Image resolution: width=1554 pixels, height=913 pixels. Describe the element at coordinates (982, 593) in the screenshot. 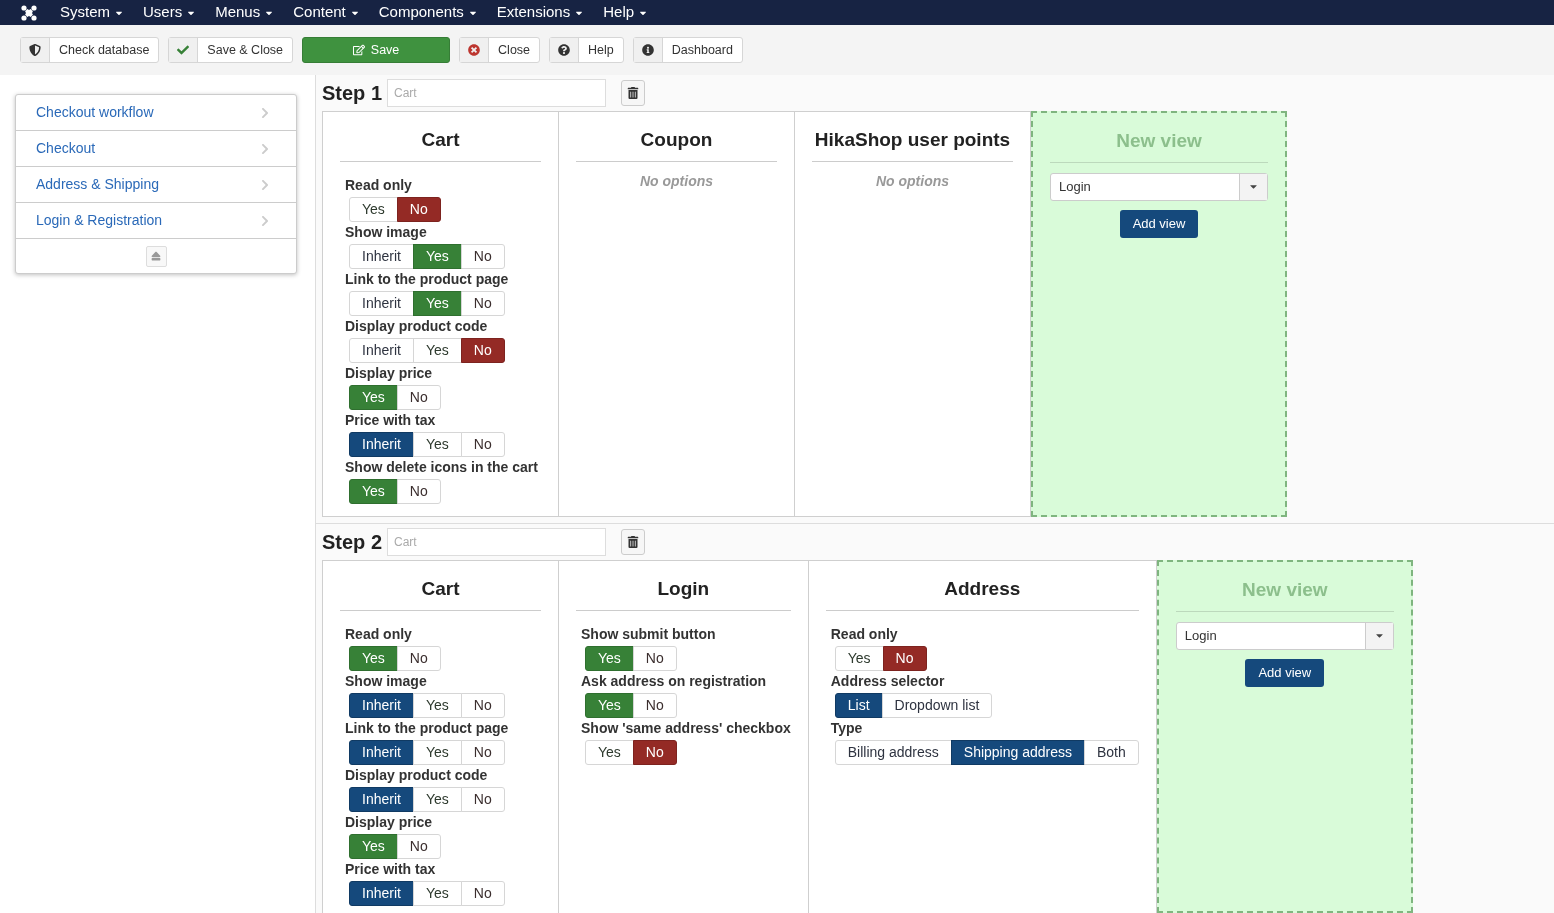

I see `view-title: Address` at that location.